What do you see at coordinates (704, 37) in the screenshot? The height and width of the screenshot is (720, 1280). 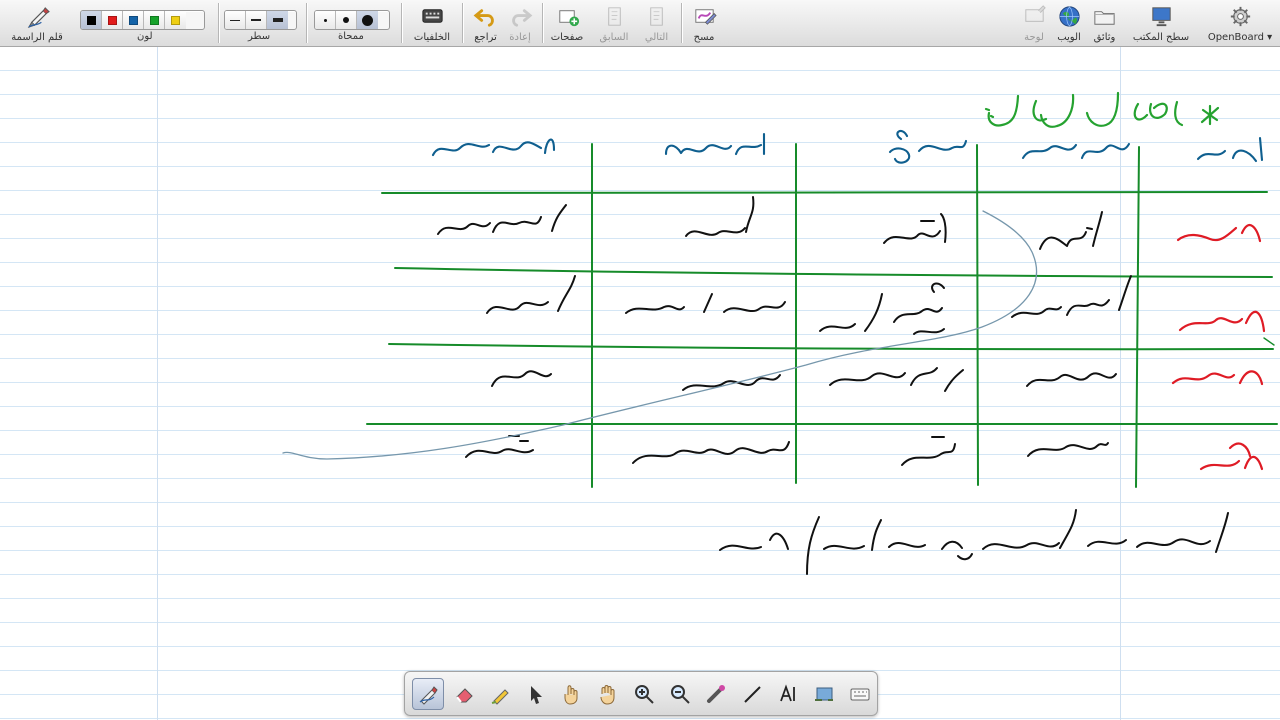 I see `clear-label: مسح` at bounding box center [704, 37].